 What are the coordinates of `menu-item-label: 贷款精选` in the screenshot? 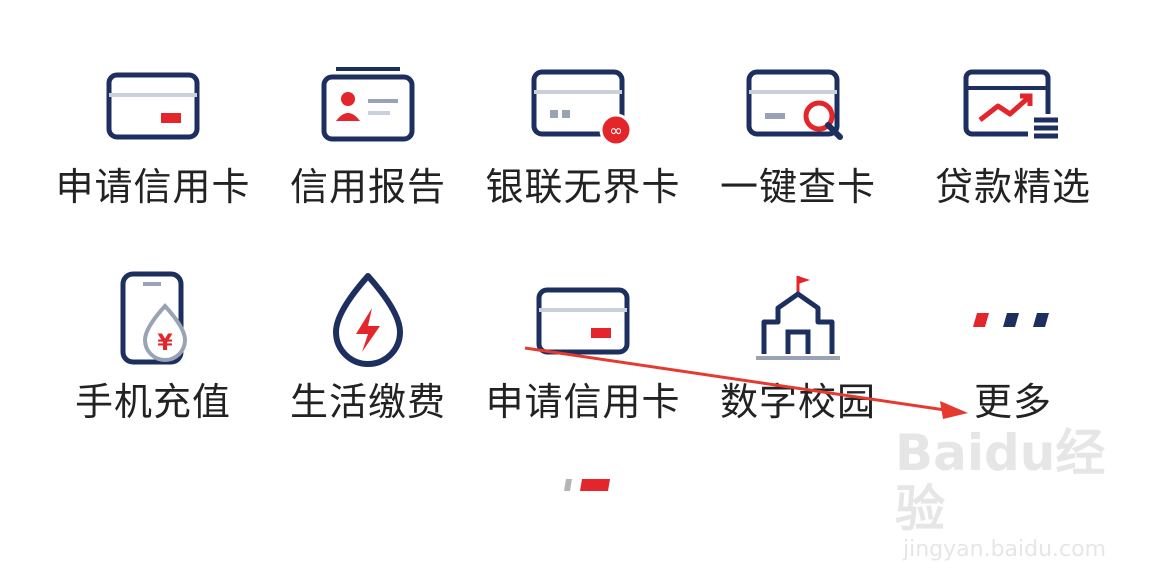 It's located at (1012, 187).